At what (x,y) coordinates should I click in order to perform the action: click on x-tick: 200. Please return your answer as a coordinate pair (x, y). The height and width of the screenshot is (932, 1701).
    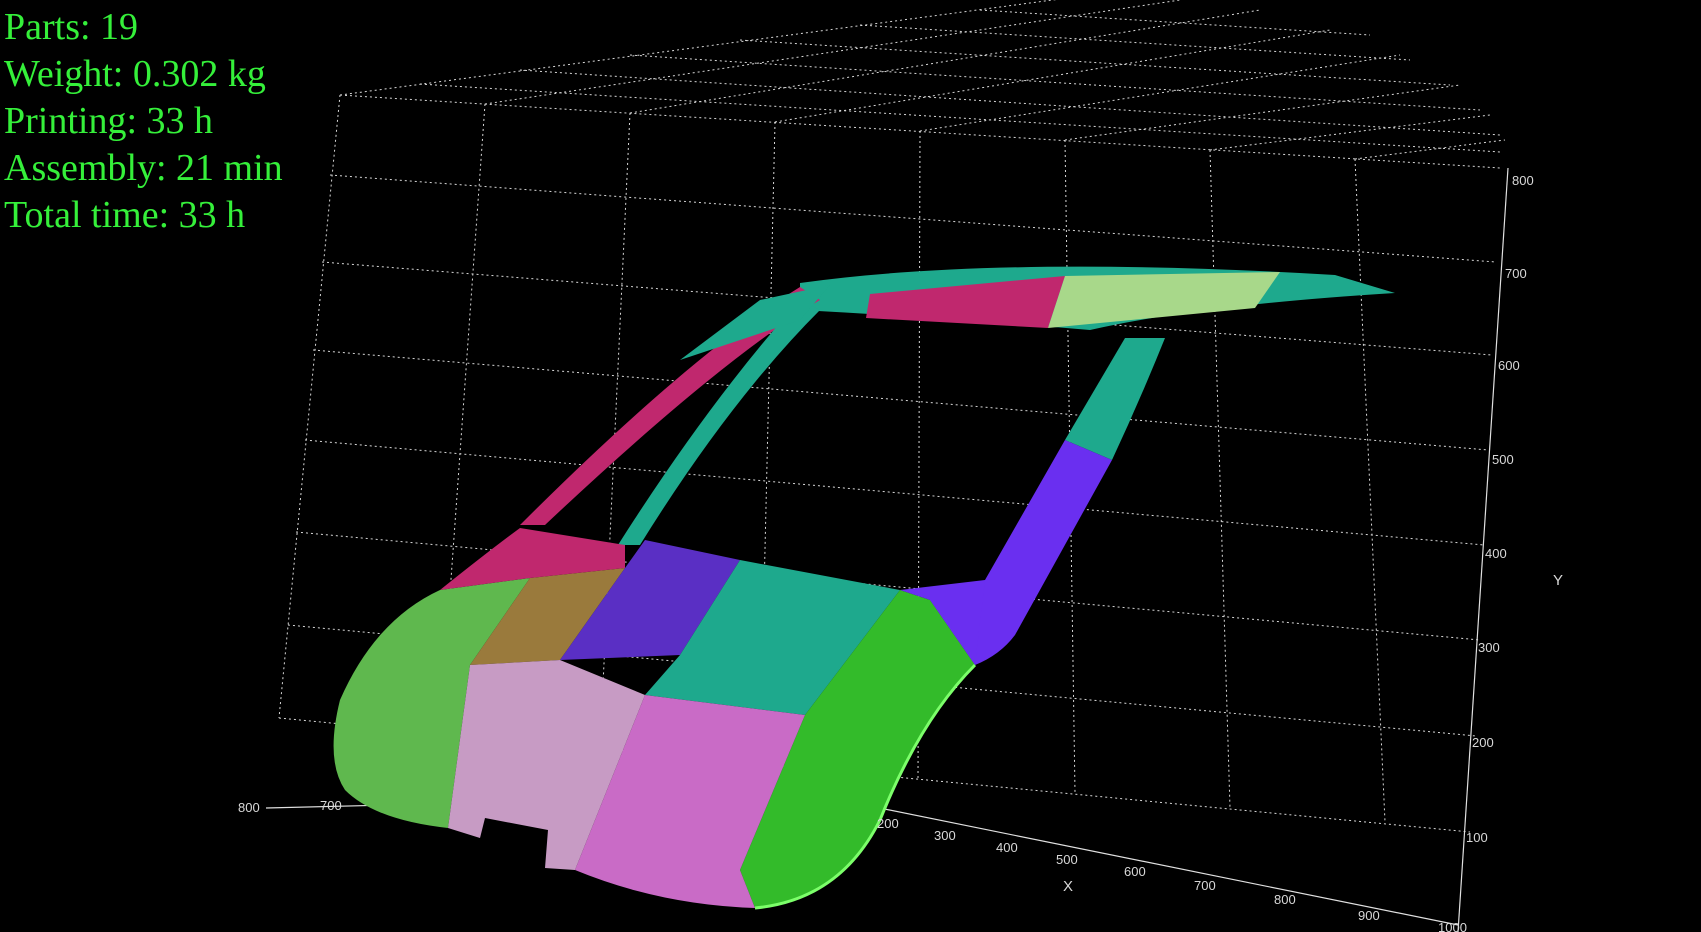
    Looking at the image, I should click on (888, 823).